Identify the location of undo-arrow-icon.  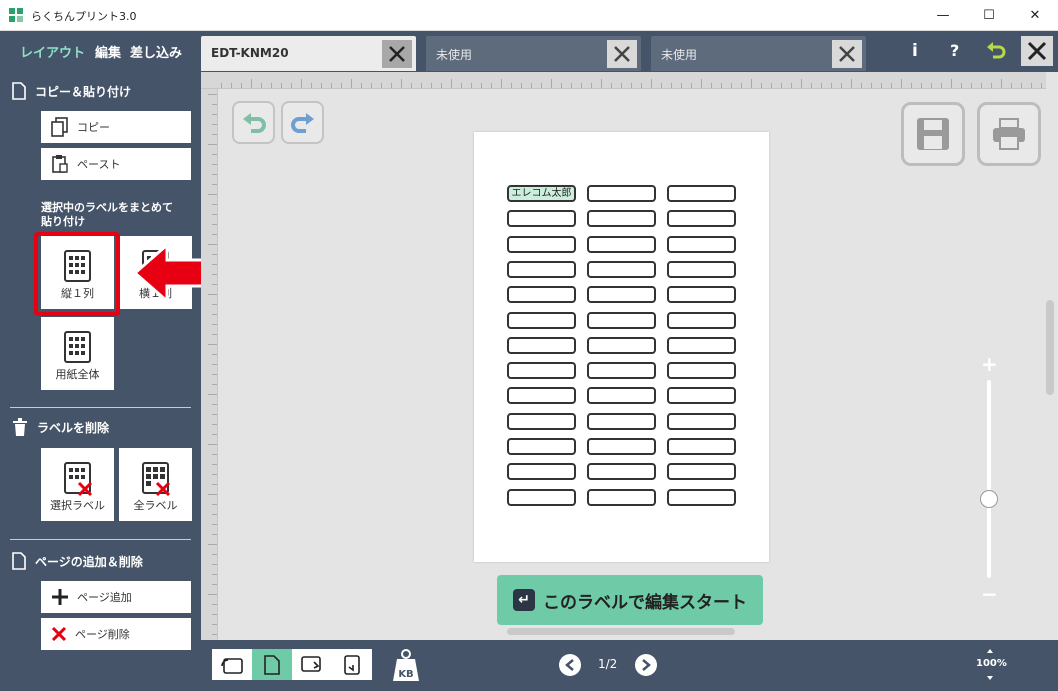
(996, 51).